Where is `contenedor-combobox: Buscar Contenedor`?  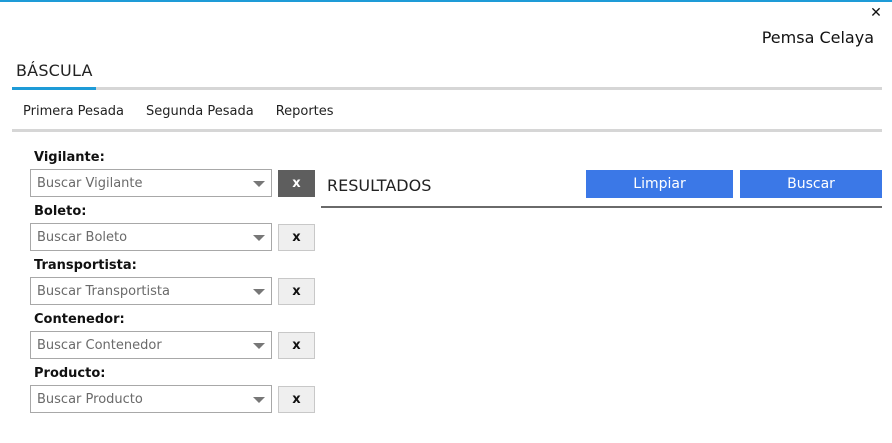
contenedor-combobox: Buscar Contenedor is located at coordinates (151, 345).